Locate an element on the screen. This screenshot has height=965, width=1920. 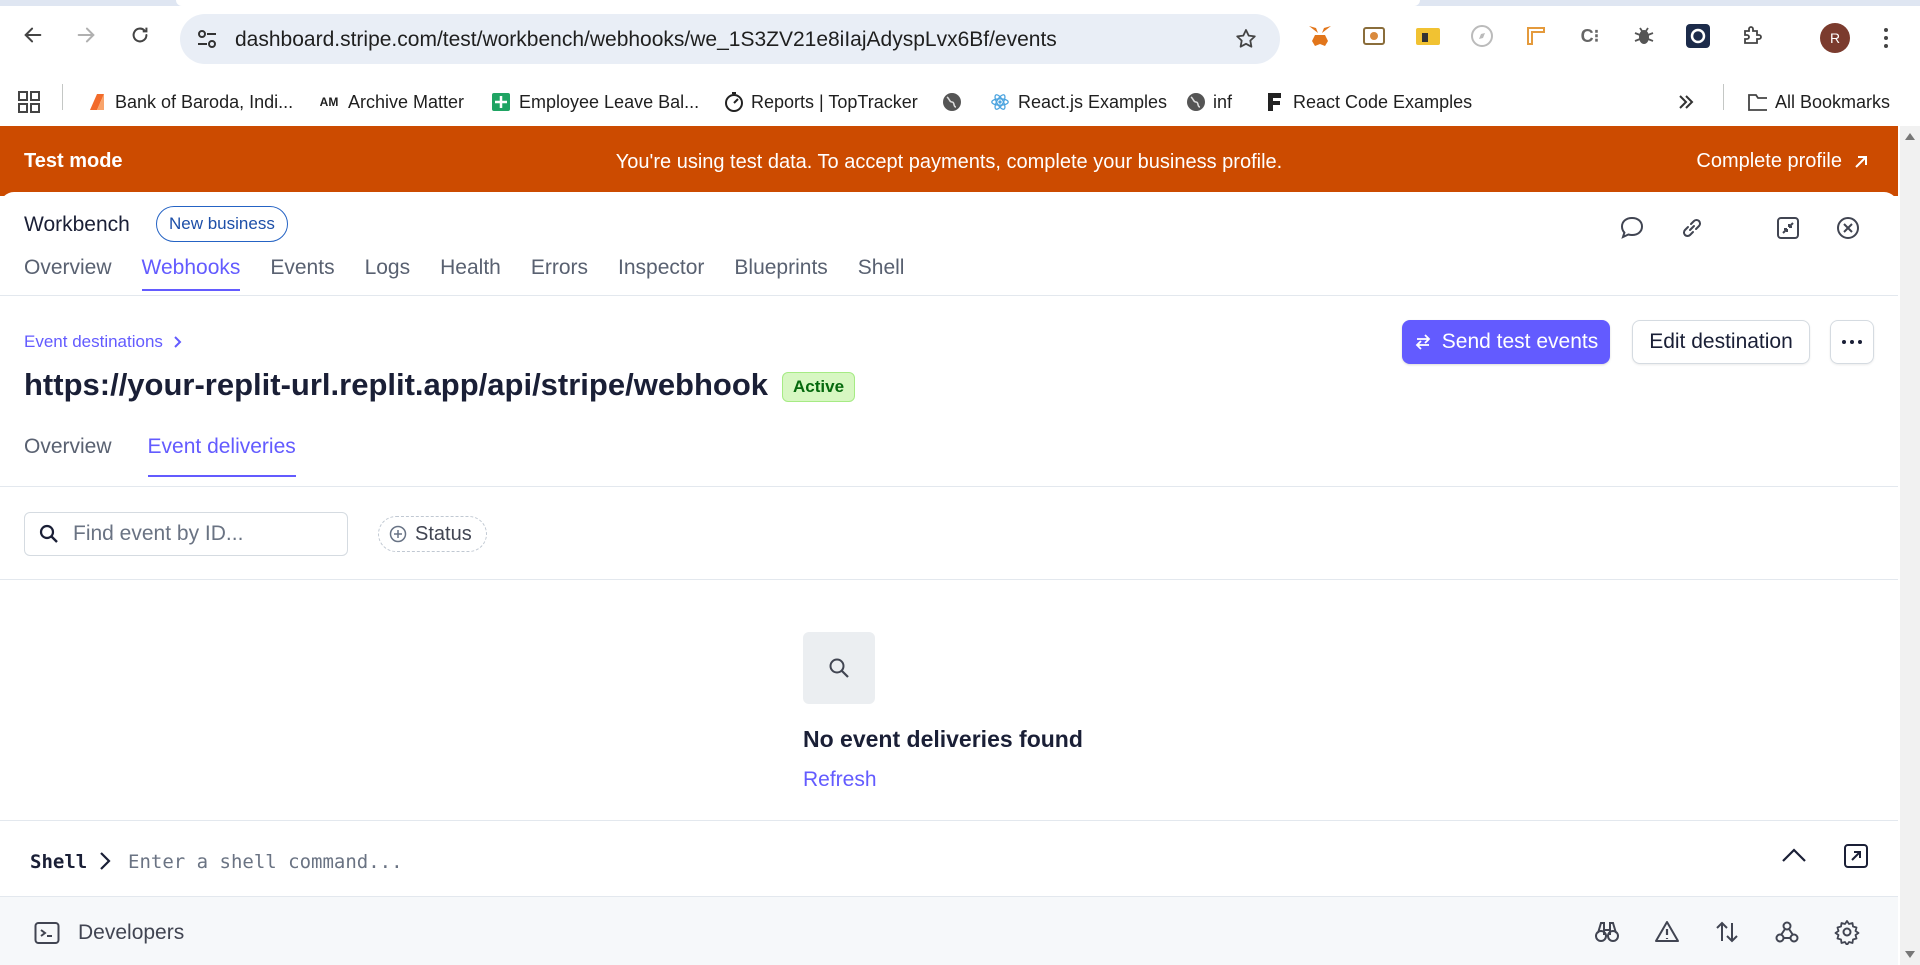
feedback-chat-icon is located at coordinates (1632, 228).